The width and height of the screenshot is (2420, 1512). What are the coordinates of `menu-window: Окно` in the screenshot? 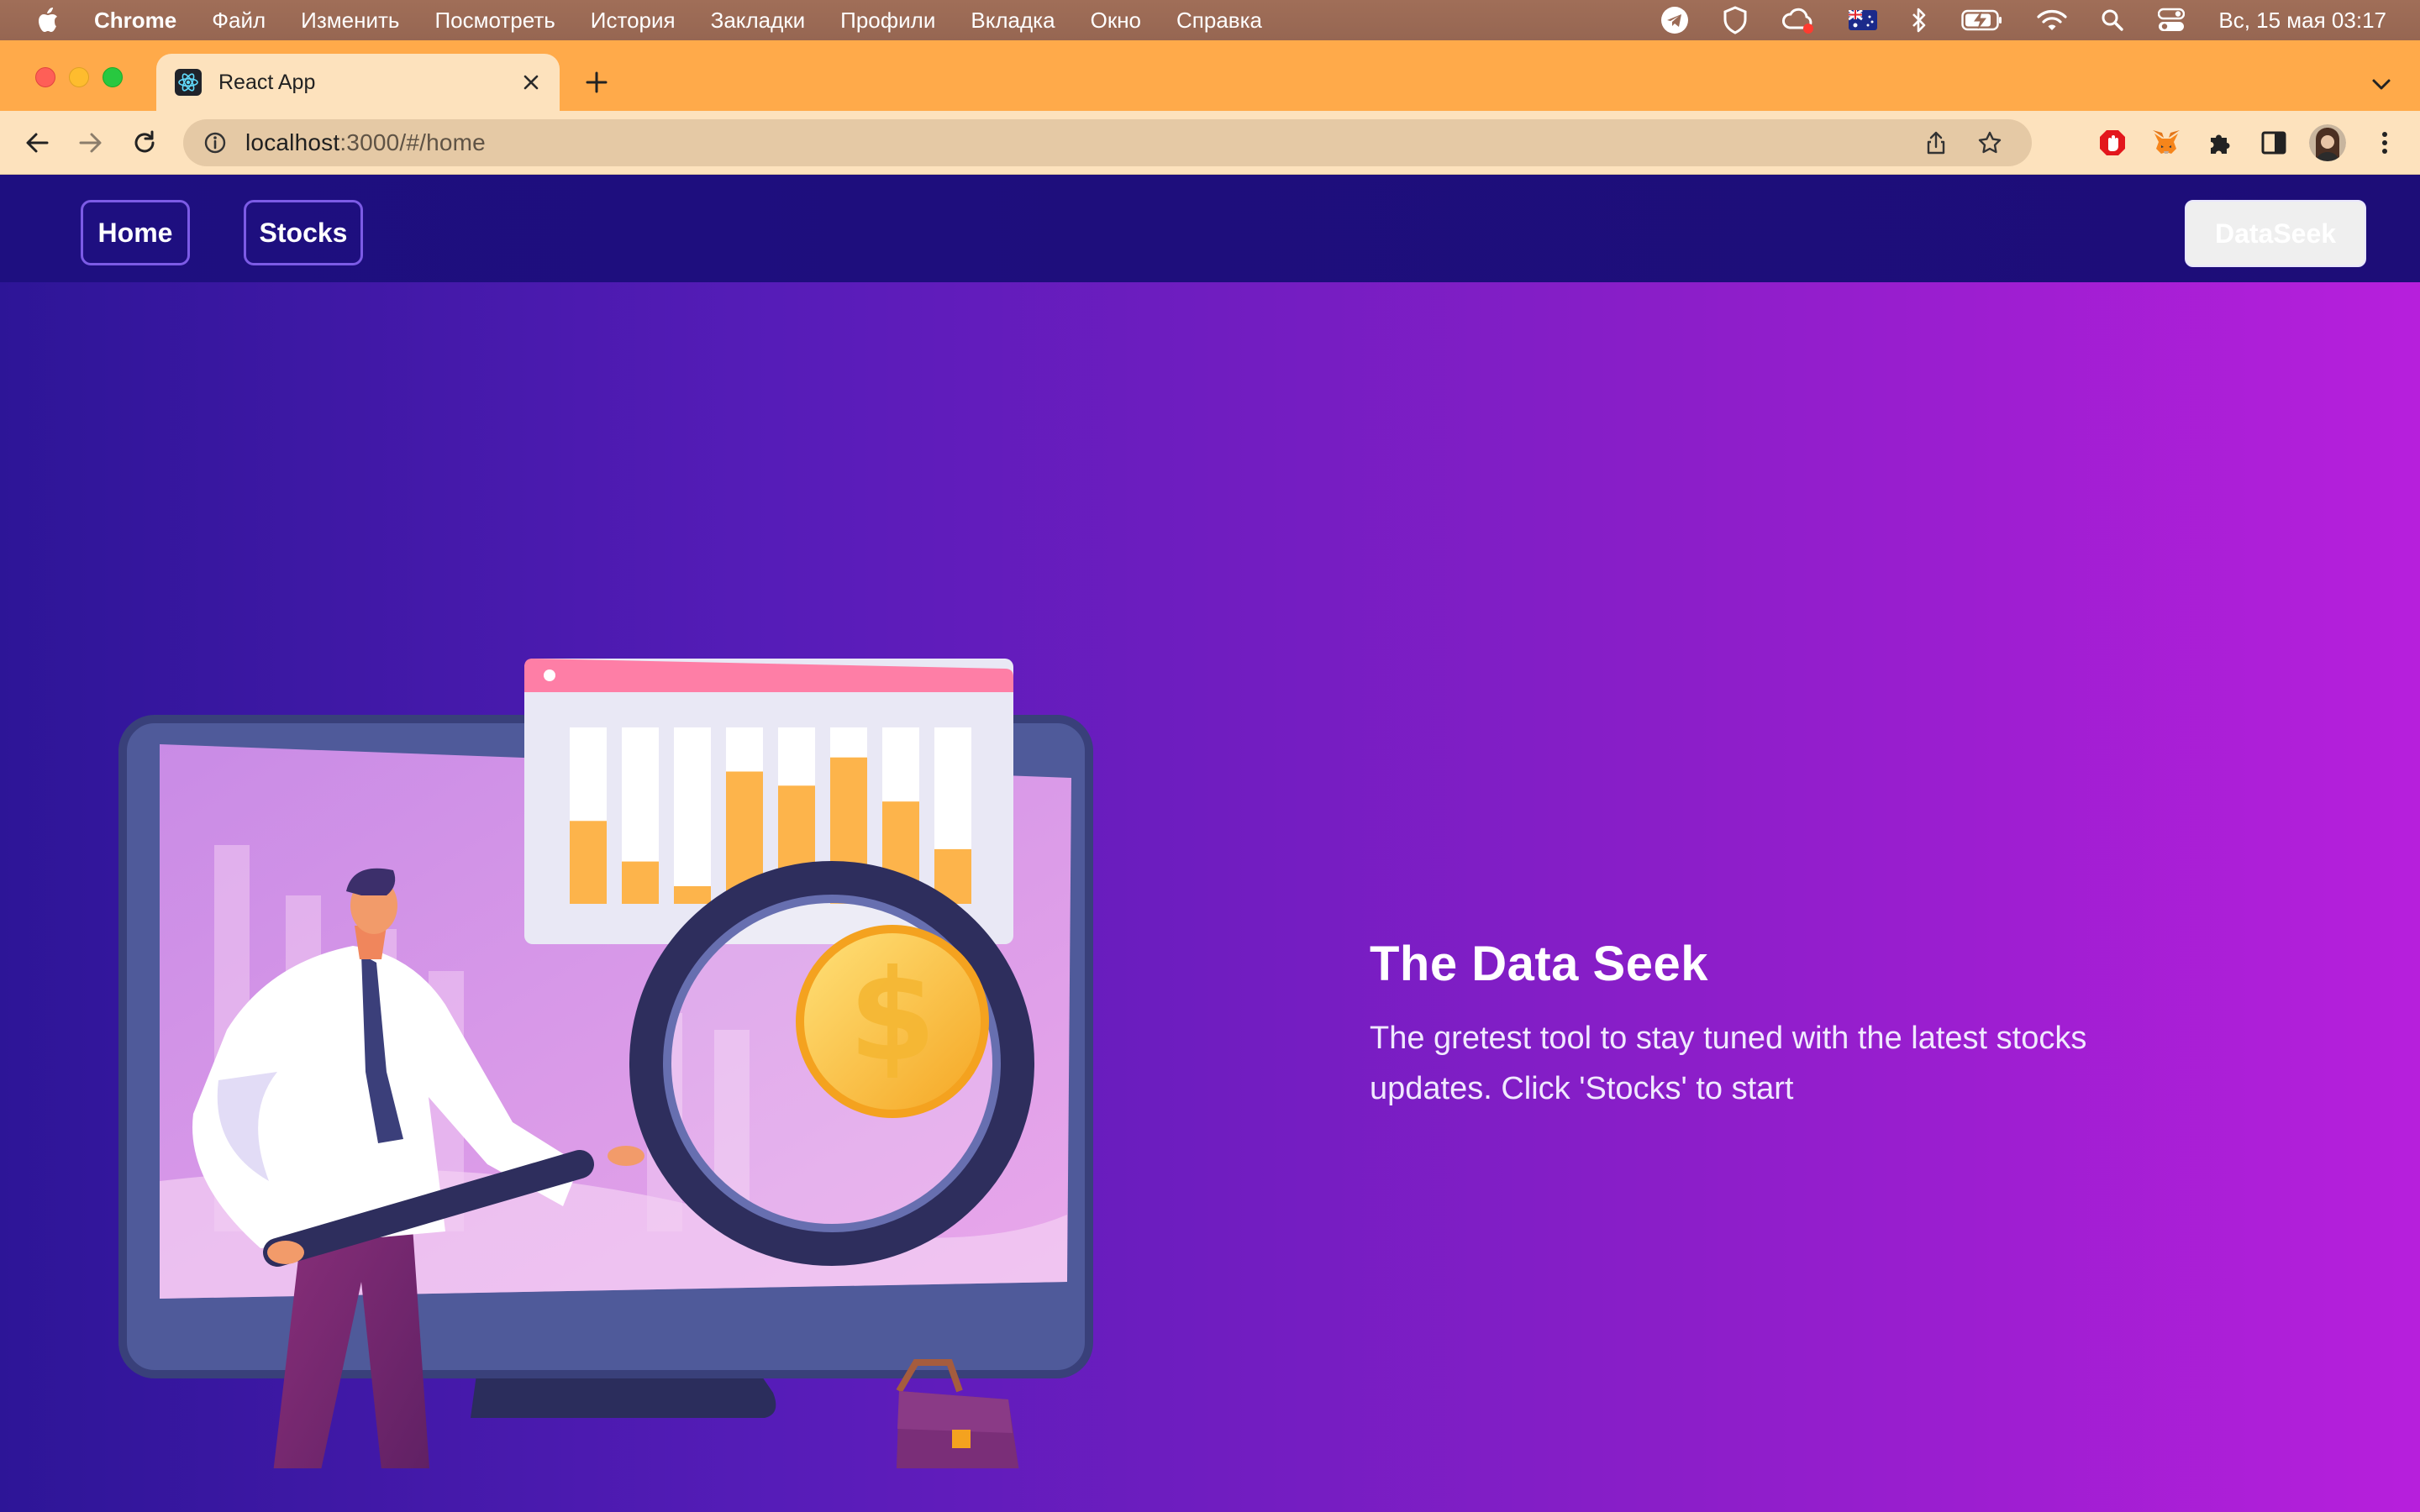 It's located at (1116, 21).